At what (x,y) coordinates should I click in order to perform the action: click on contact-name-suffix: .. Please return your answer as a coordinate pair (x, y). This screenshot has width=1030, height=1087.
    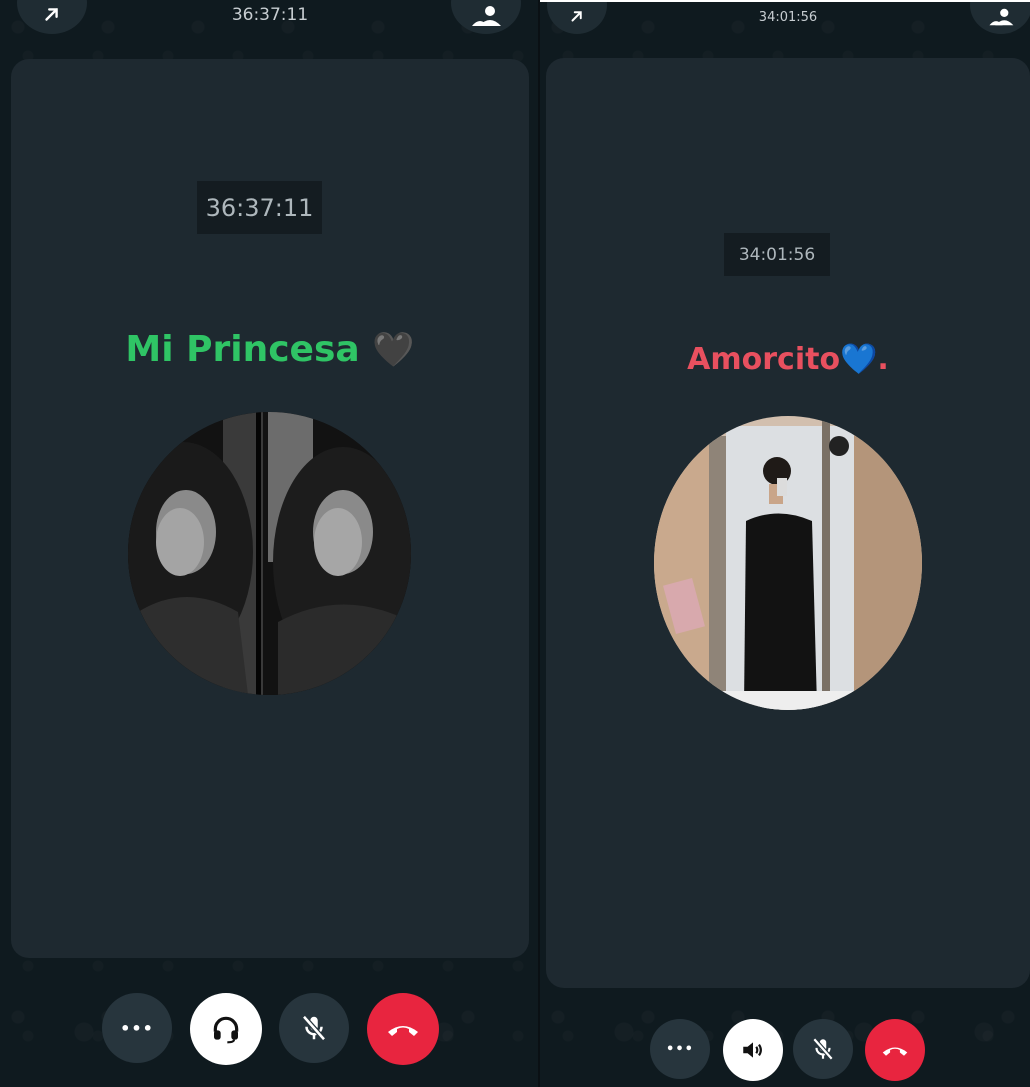
    Looking at the image, I should click on (883, 359).